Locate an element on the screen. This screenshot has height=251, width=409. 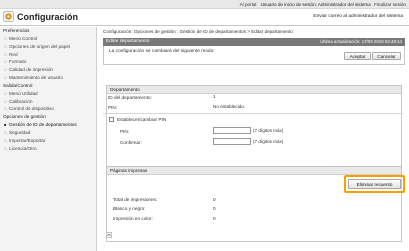
sidebar-item-import-export: □ Importar/Exportar is located at coordinates (48, 141).